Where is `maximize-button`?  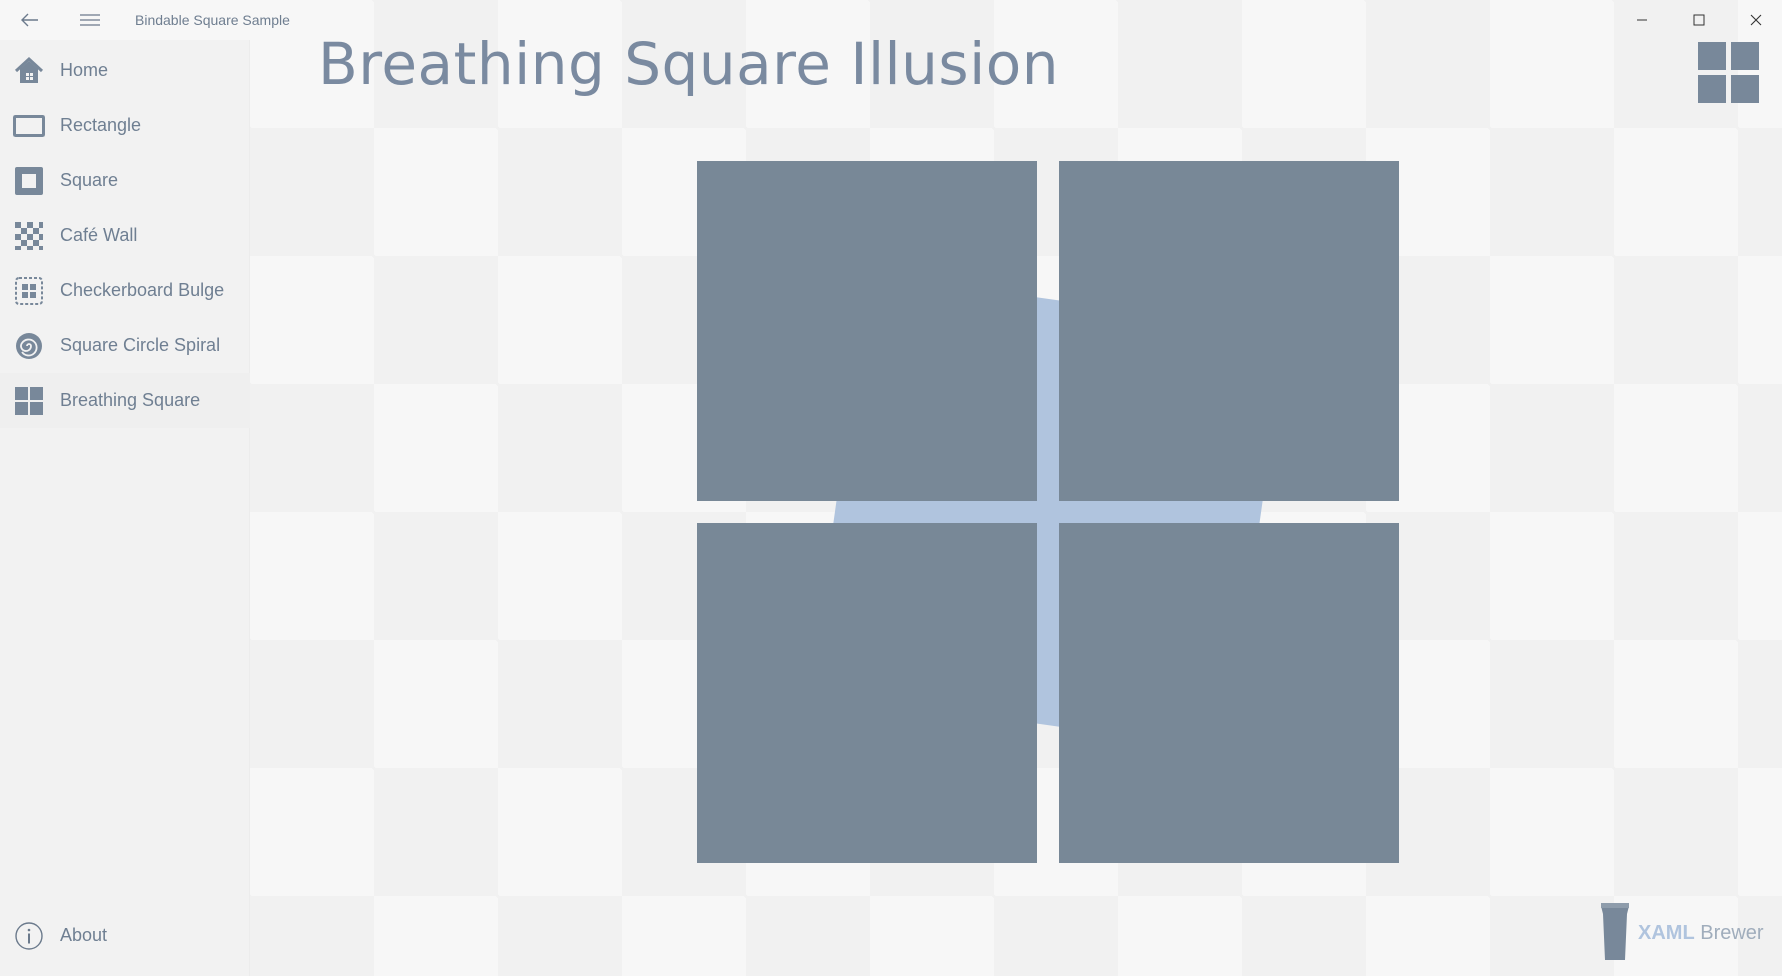 maximize-button is located at coordinates (1699, 20).